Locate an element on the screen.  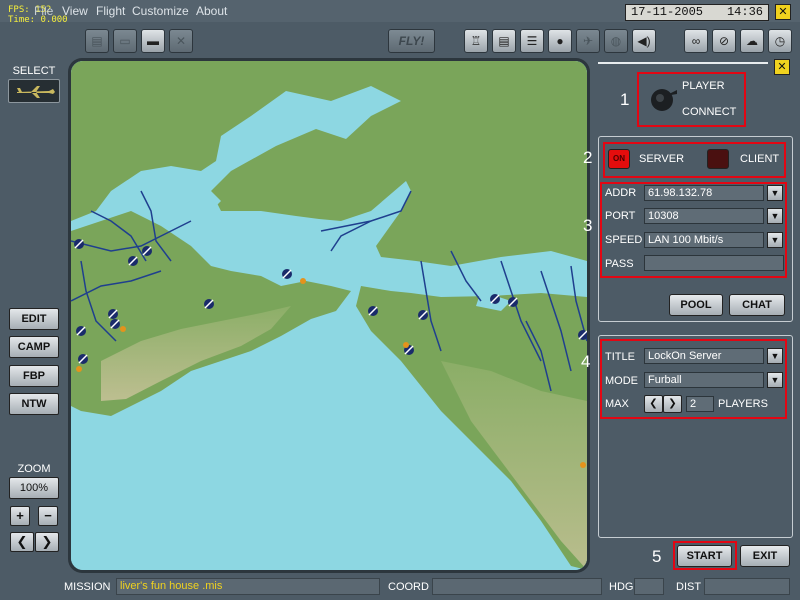
new-file-icon: ▤ is located at coordinates (97, 41).